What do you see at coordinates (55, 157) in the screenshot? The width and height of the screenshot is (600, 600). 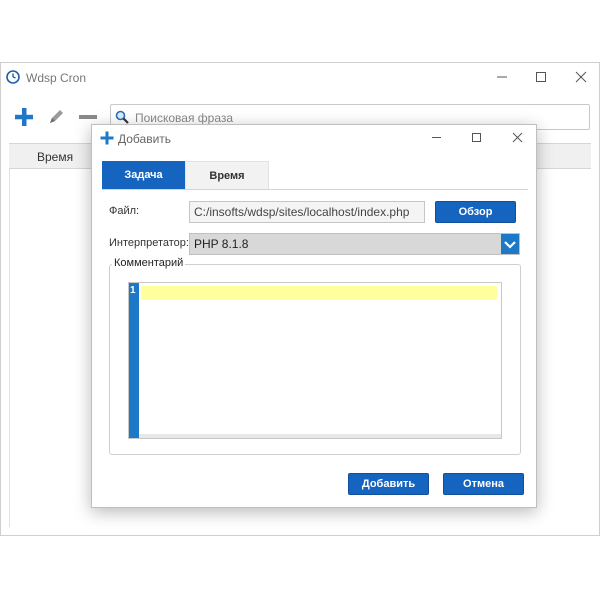 I see `column-time: Время` at bounding box center [55, 157].